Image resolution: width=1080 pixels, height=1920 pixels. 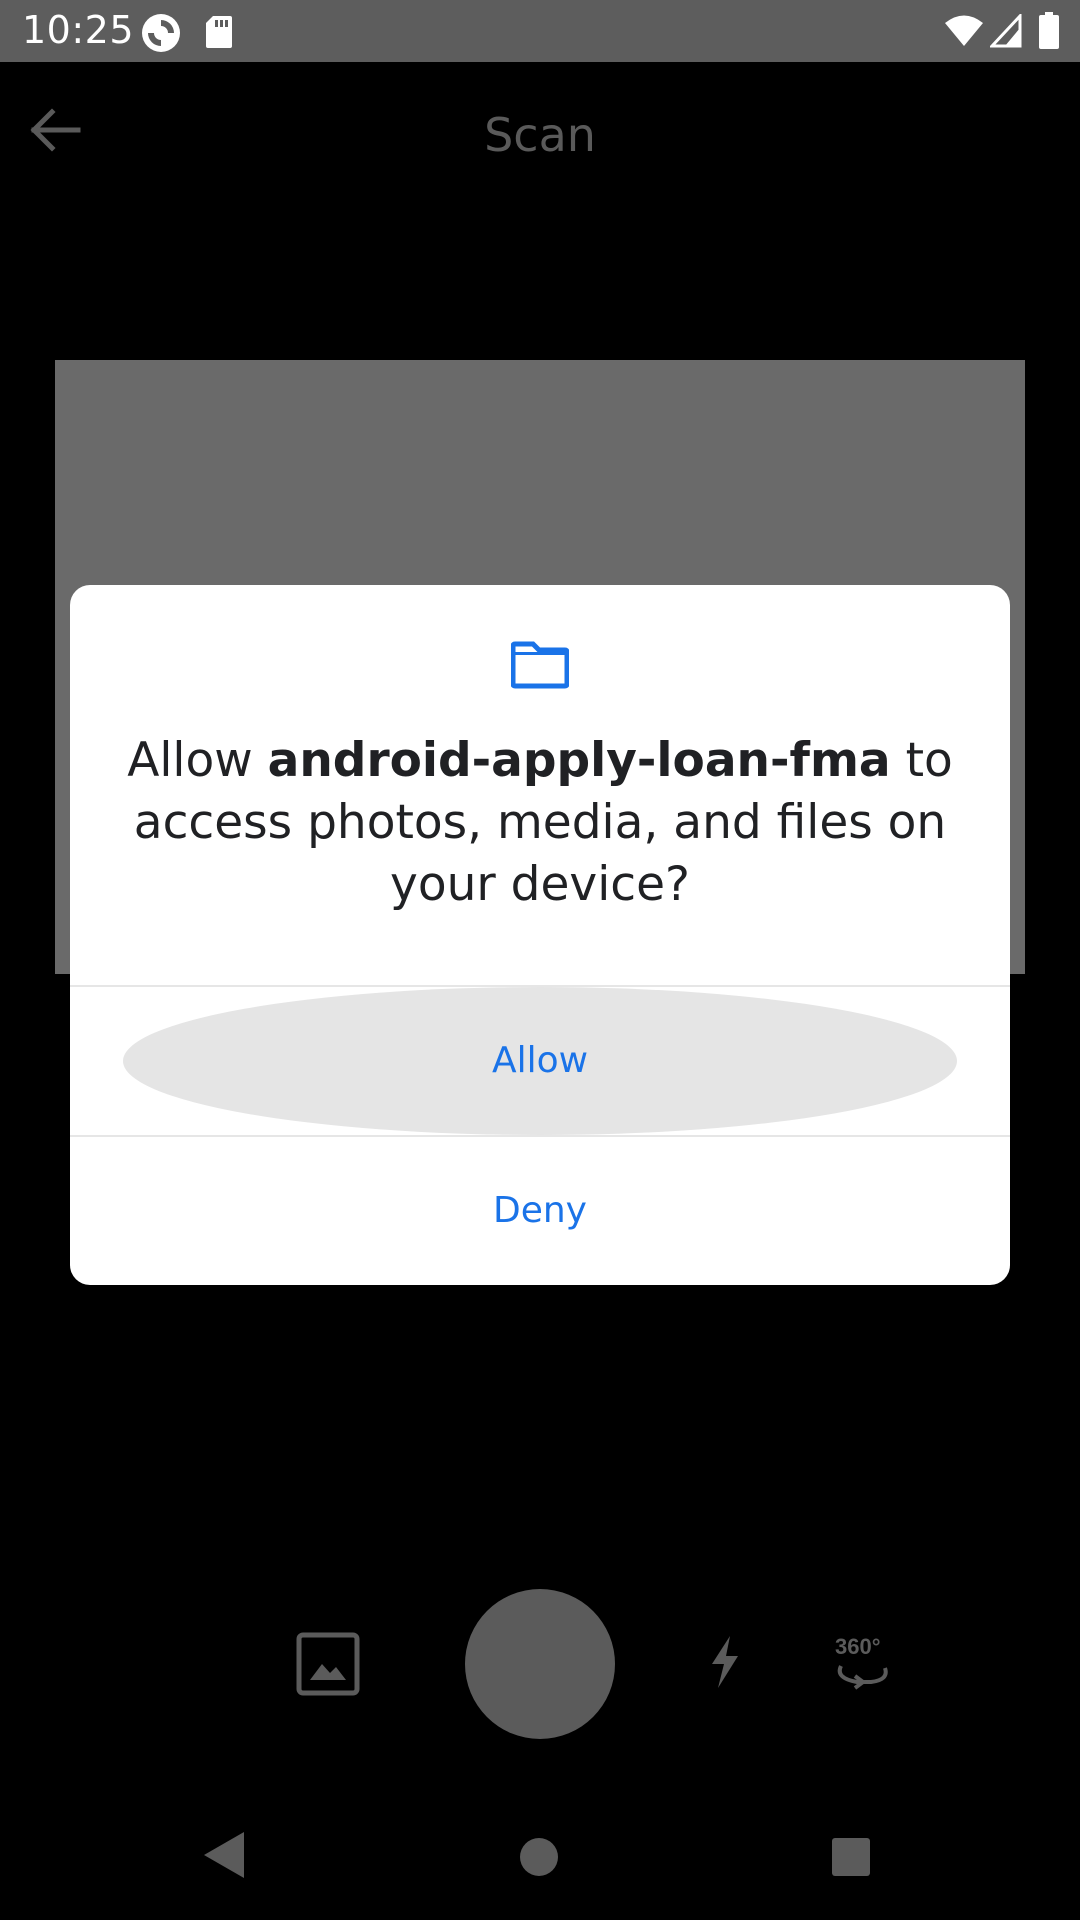 I want to click on rotate-360-button: 360°, so click(x=863, y=1662).